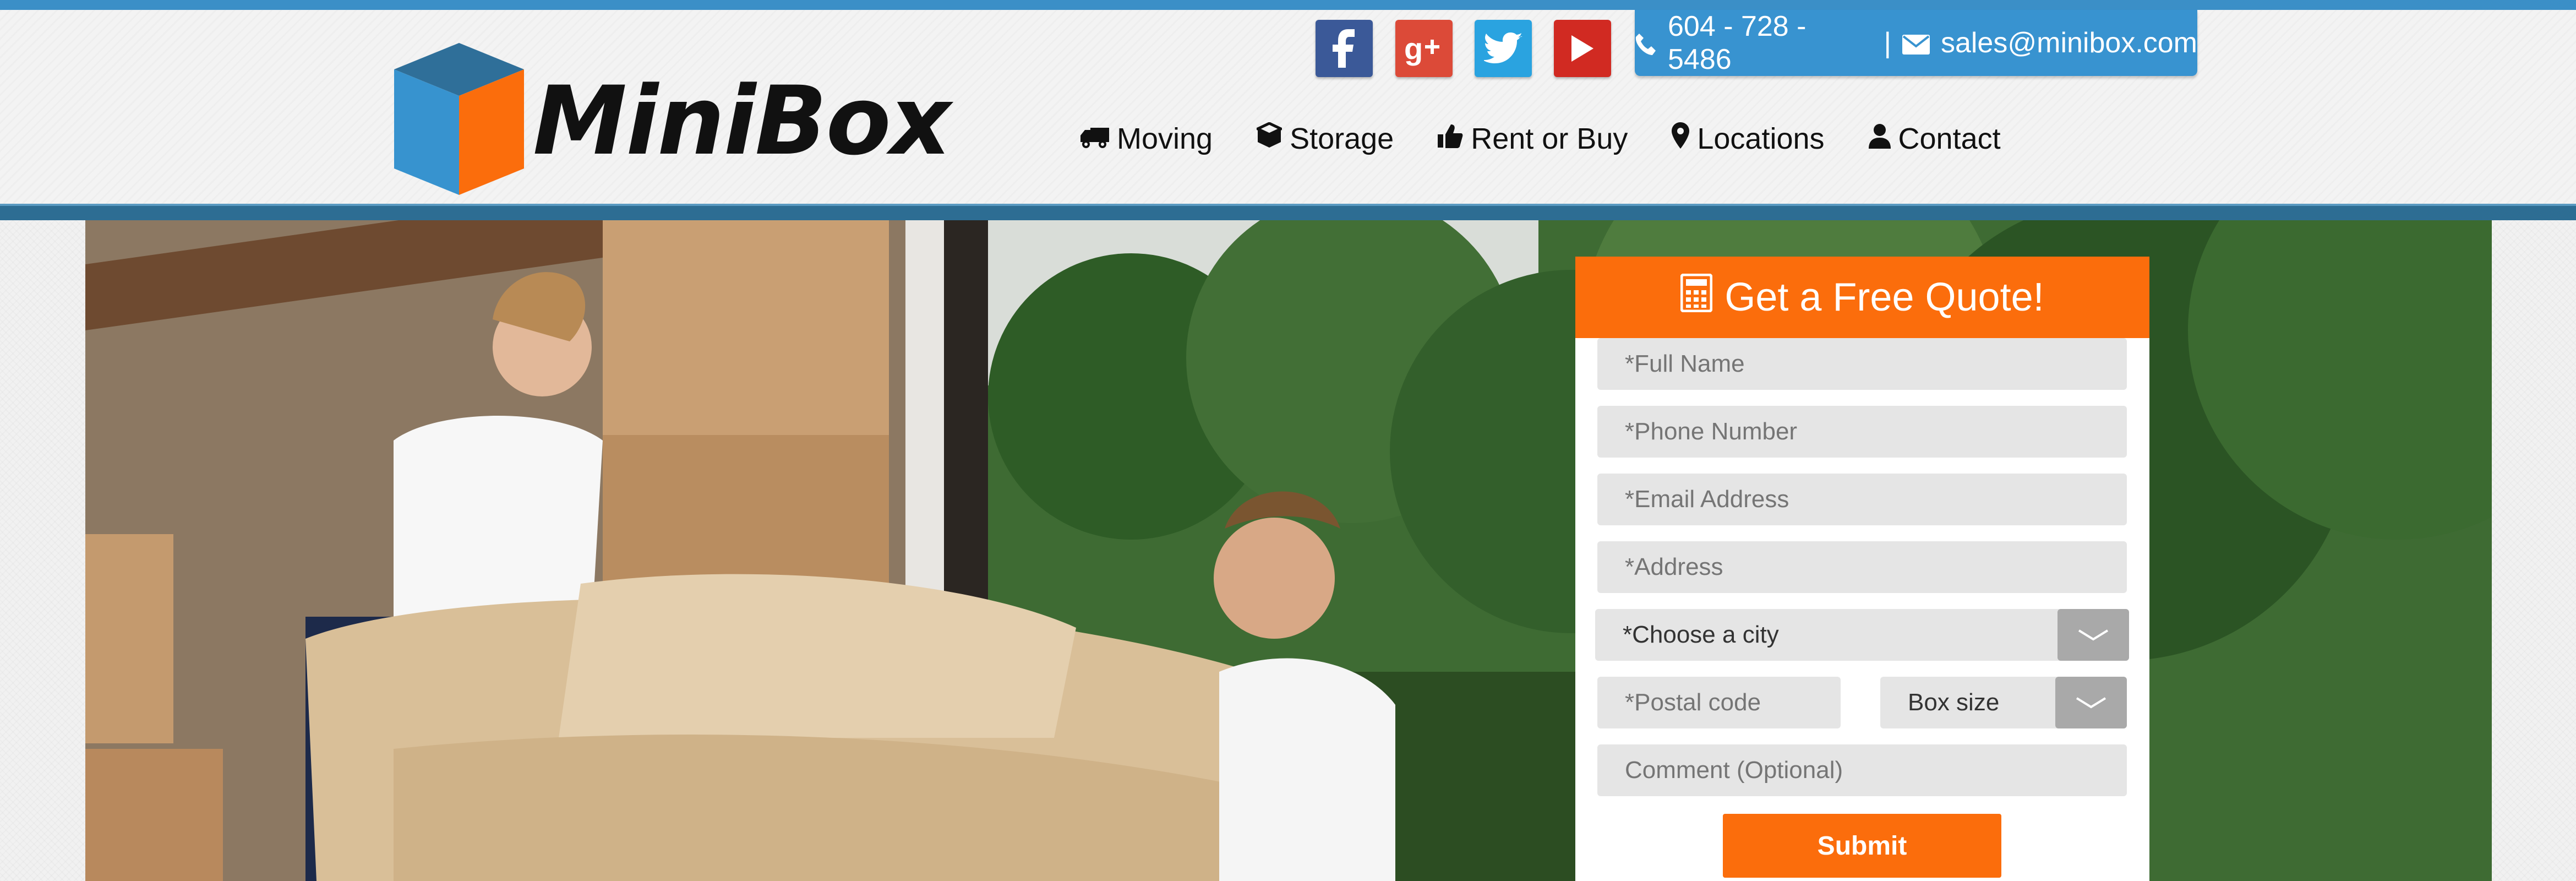 The width and height of the screenshot is (2576, 881). What do you see at coordinates (1950, 138) in the screenshot?
I see `nav-label: Contact` at bounding box center [1950, 138].